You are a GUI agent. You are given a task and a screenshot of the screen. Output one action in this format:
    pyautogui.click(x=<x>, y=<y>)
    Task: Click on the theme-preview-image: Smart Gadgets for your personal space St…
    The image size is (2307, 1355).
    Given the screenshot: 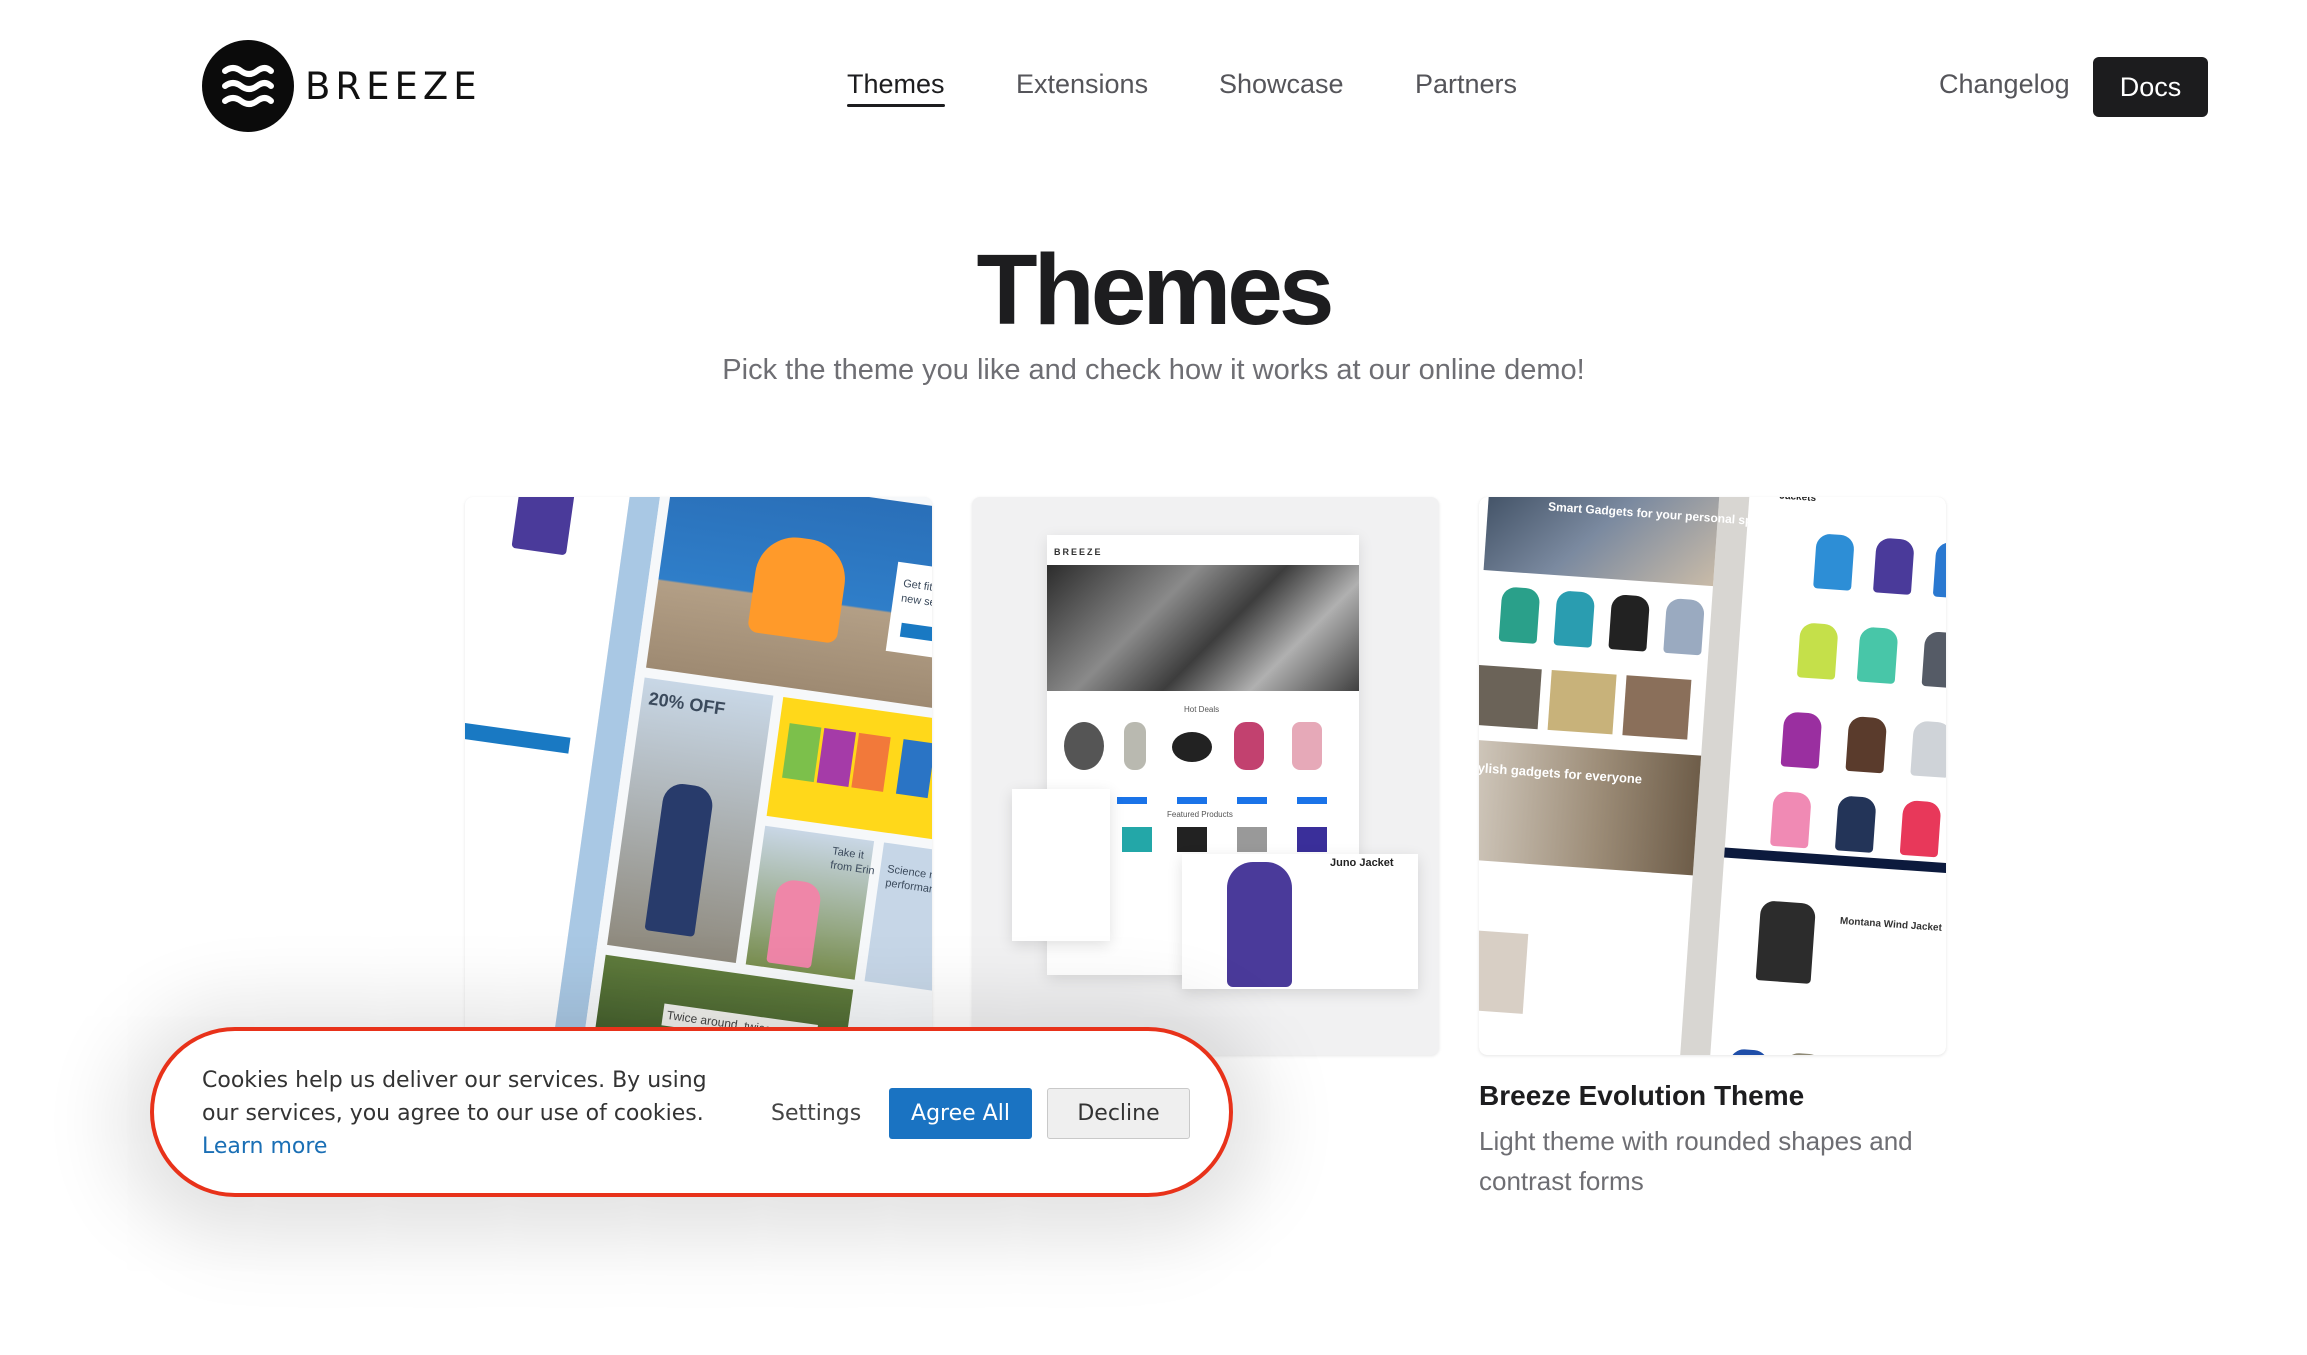 What is the action you would take?
    pyautogui.click(x=1712, y=776)
    